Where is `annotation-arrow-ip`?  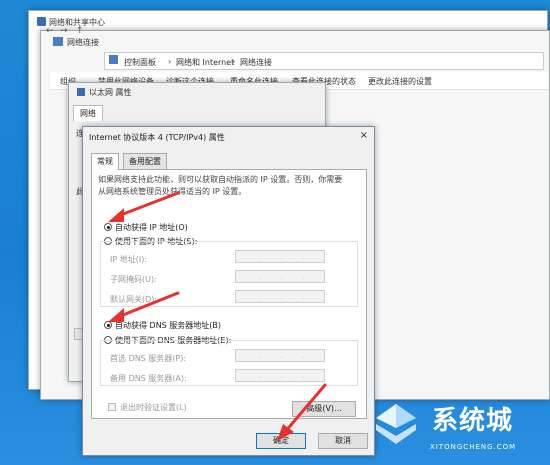
annotation-arrow-ip is located at coordinates (148, 204).